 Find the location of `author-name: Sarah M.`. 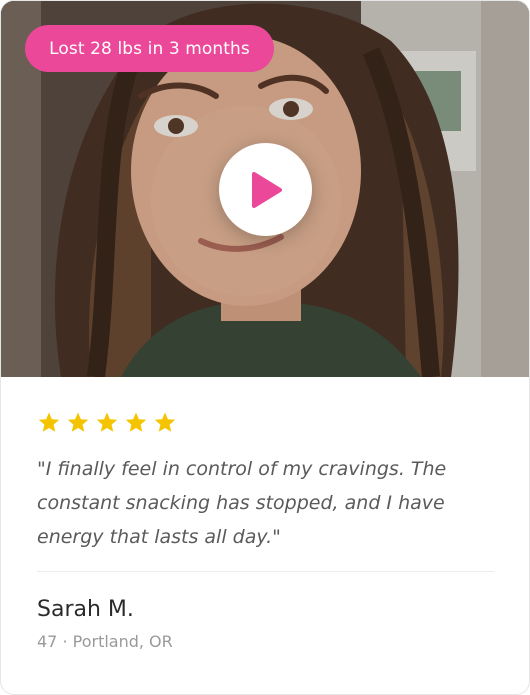

author-name: Sarah M. is located at coordinates (85, 609).